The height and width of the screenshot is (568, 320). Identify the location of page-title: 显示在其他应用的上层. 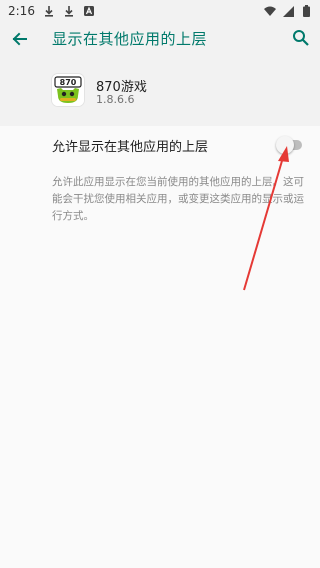
(130, 39).